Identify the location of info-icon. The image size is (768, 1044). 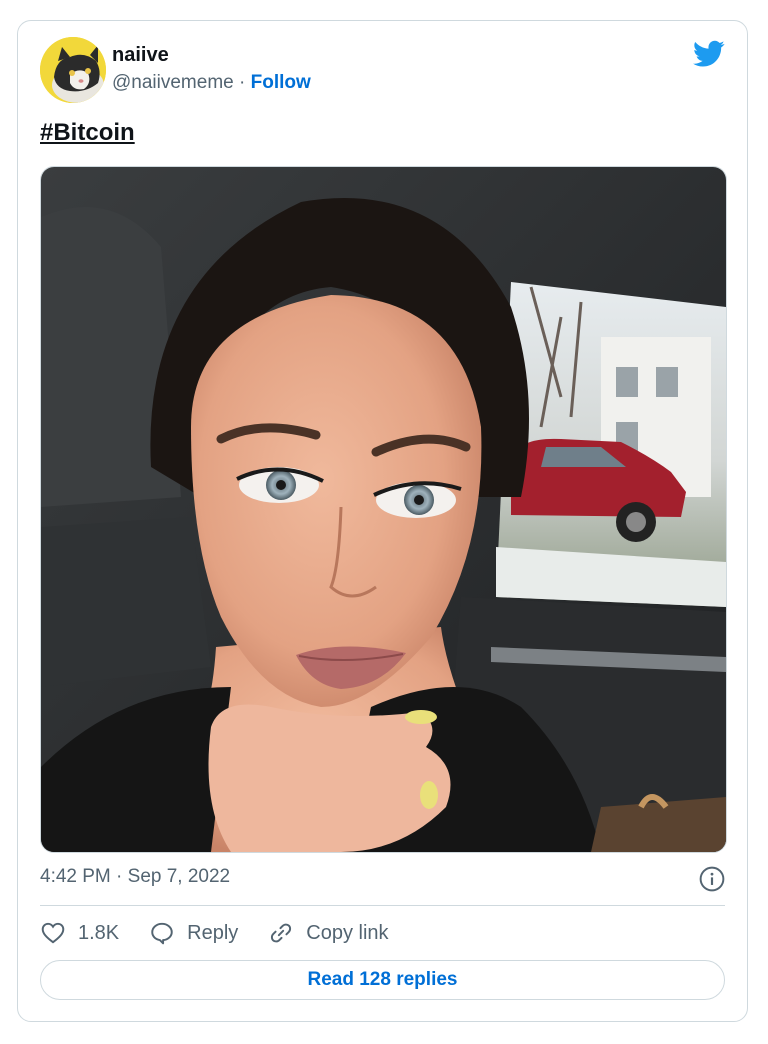
(712, 879).